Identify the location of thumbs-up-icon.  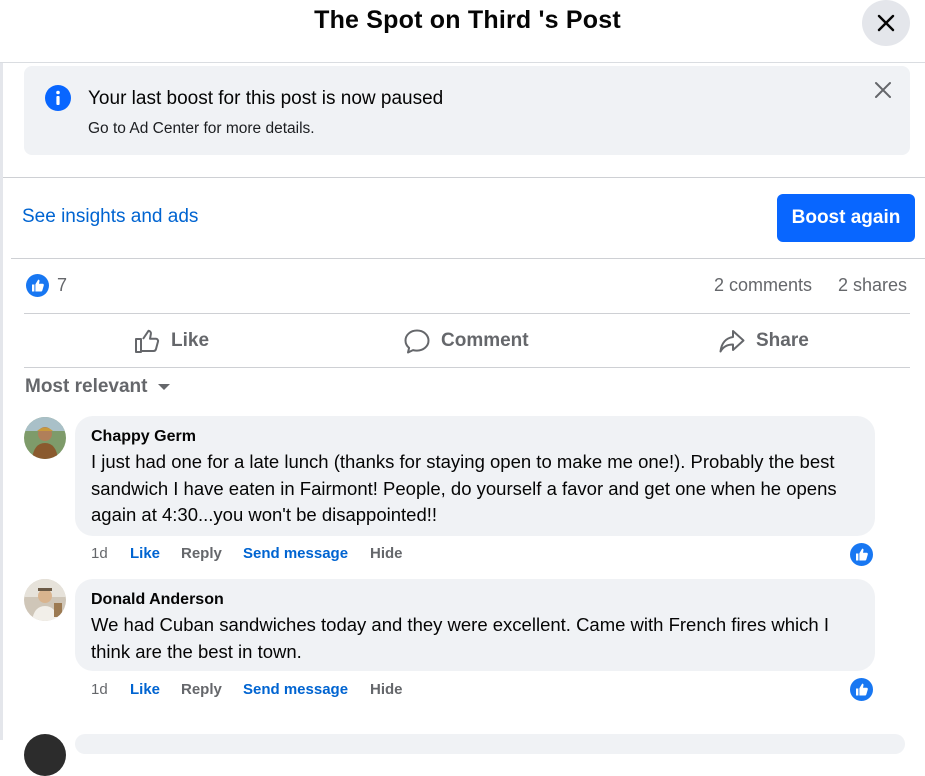
(147, 341).